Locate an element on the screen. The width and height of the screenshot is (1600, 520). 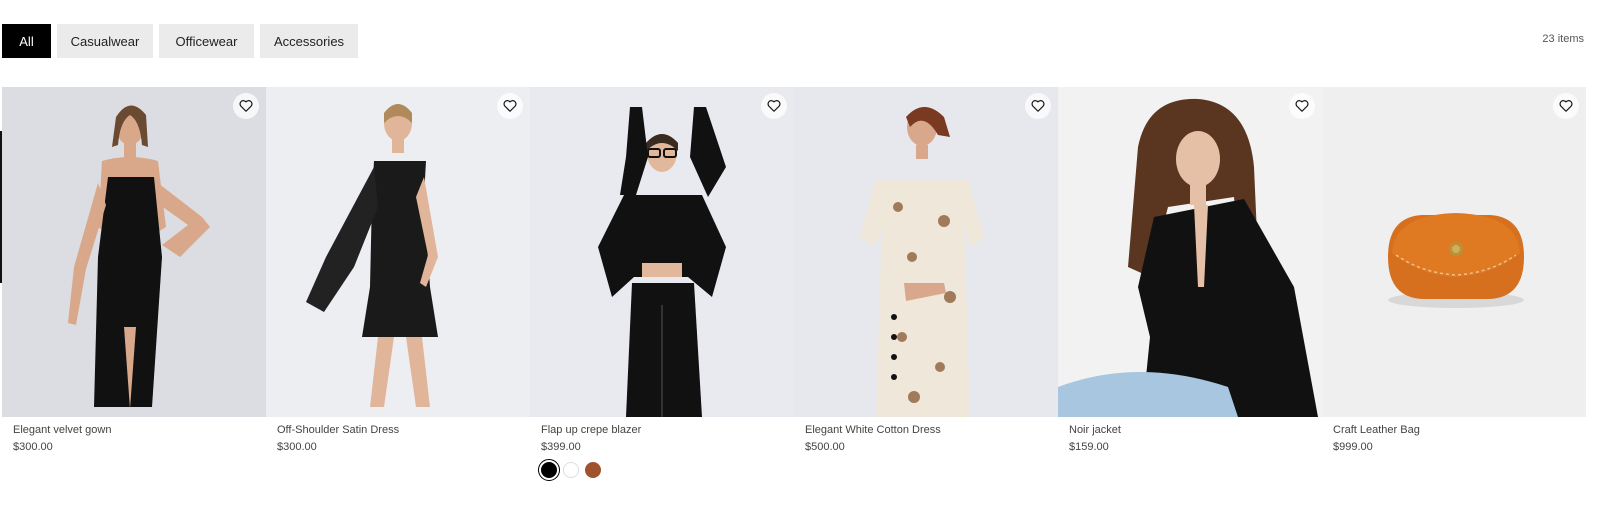
product-card: Elegant velvet gown $300.00 is located at coordinates (134, 282).